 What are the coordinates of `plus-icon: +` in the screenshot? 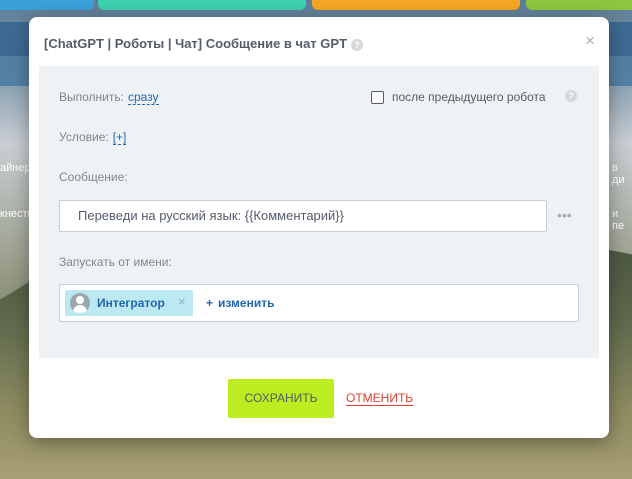 It's located at (210, 303).